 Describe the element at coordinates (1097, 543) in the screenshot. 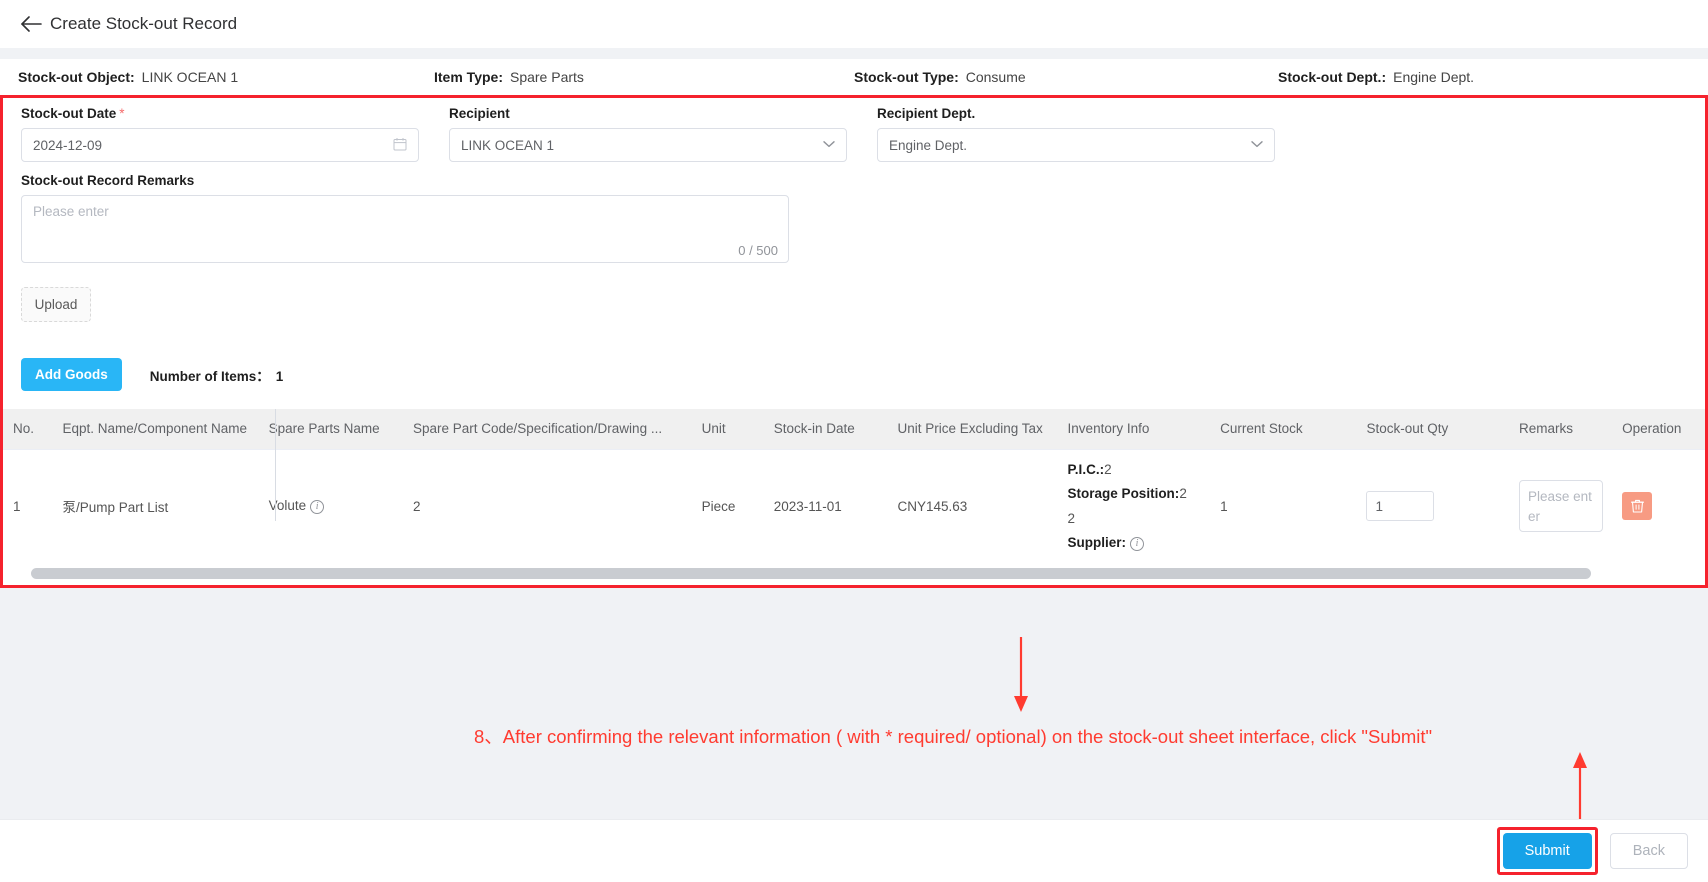

I see `inventory-supplier-label: Supplier:` at that location.